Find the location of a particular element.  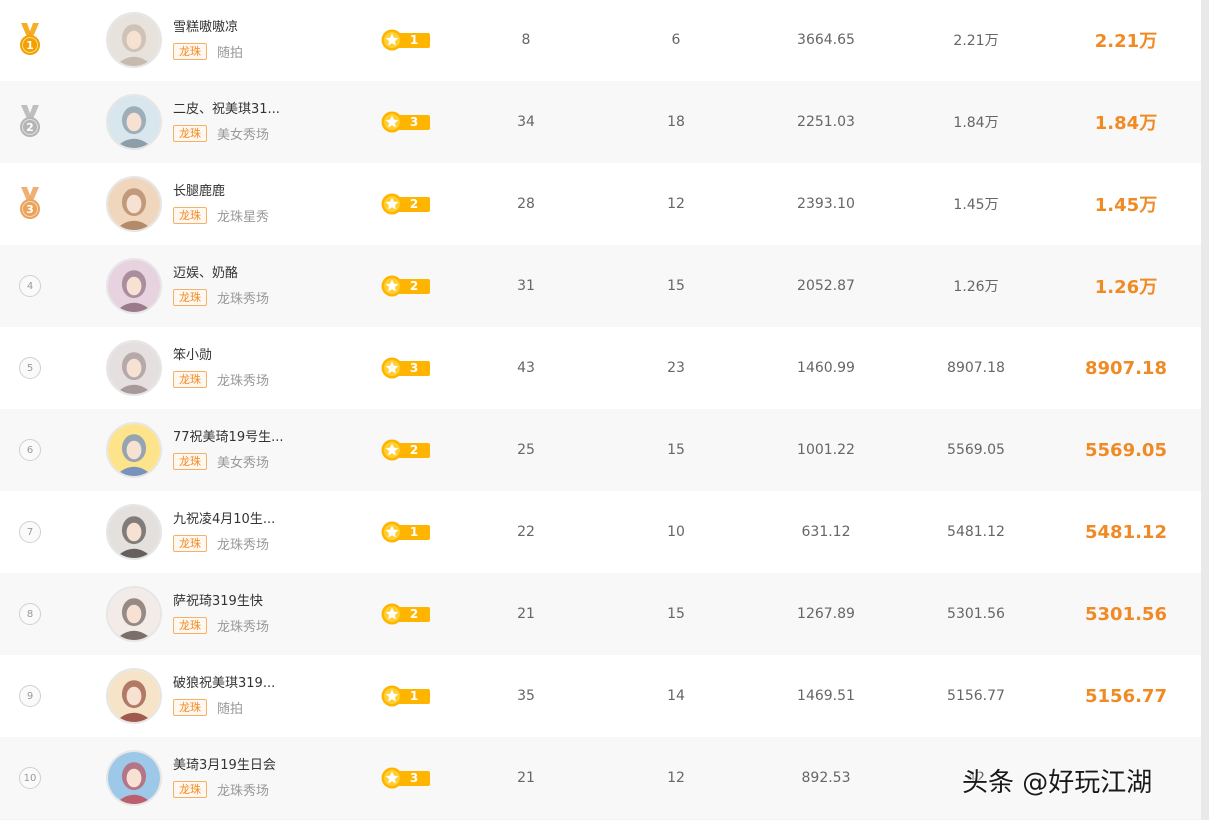

streamer-name: 雪糕嗷嗷凉 is located at coordinates (205, 28).